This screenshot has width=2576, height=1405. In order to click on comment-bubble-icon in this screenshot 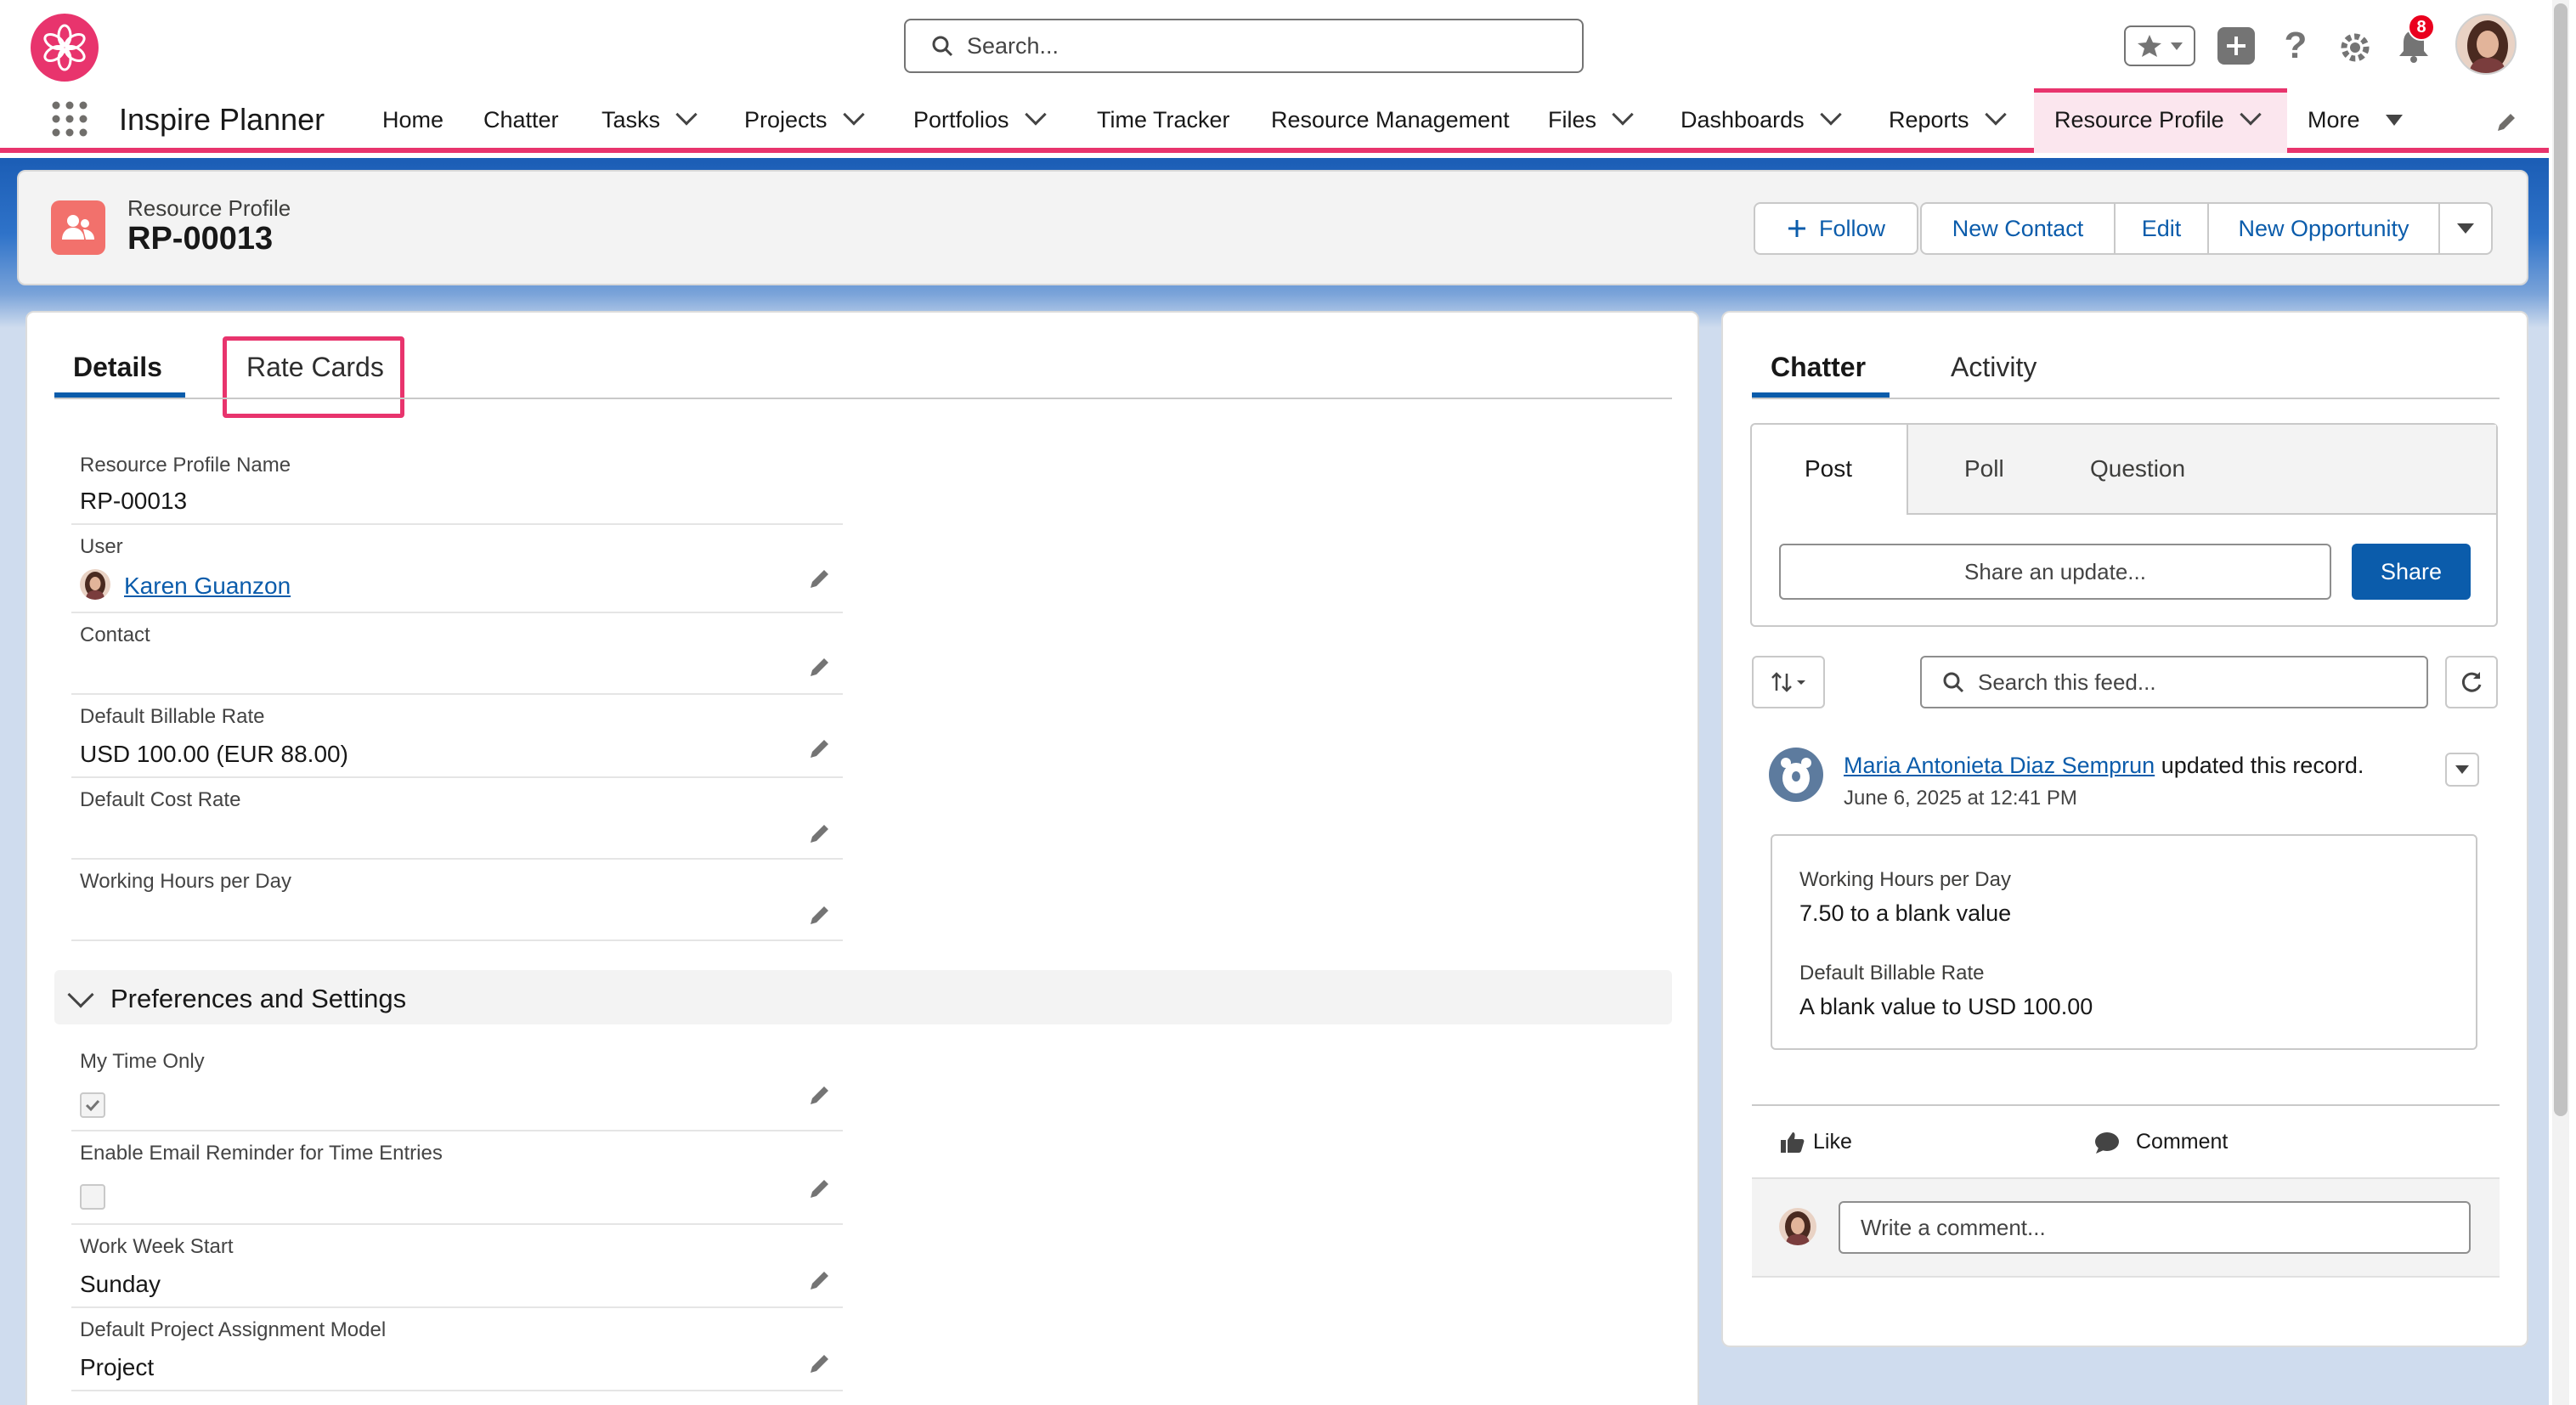, I will do `click(2107, 1142)`.